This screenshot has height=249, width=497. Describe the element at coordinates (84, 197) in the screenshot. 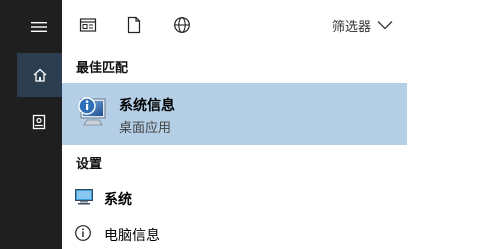

I see `monitor-icon` at that location.